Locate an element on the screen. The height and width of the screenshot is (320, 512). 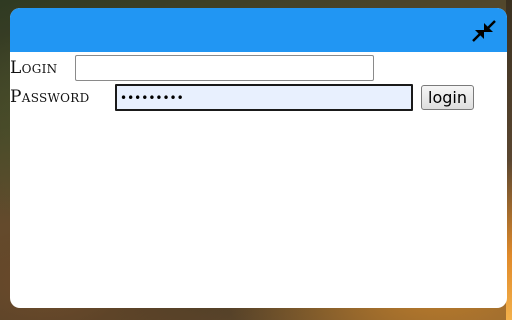
password-label: Password is located at coordinates (50, 97).